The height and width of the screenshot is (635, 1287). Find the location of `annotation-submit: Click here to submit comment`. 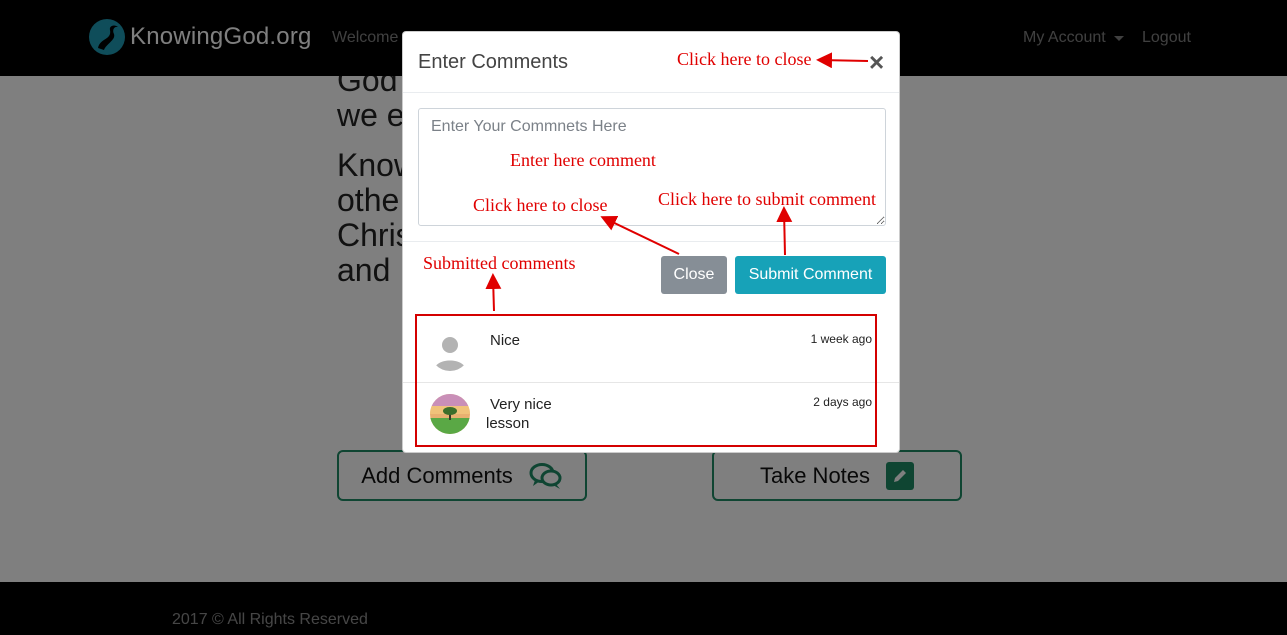

annotation-submit: Click here to submit comment is located at coordinates (767, 199).